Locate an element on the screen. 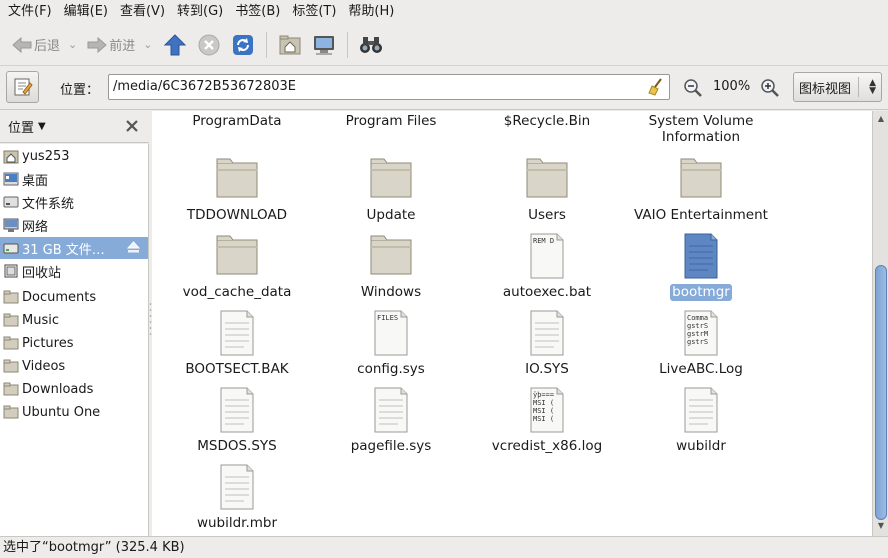 The width and height of the screenshot is (888, 558). back-button: 后退 is located at coordinates (36, 45).